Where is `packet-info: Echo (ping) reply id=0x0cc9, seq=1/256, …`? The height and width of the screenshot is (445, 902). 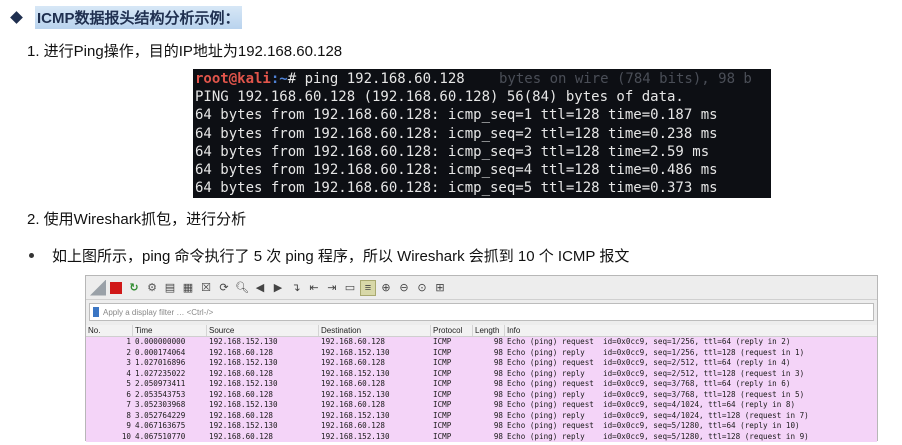
packet-info: Echo (ping) reply id=0x0cc9, seq=1/256, … is located at coordinates (656, 352).